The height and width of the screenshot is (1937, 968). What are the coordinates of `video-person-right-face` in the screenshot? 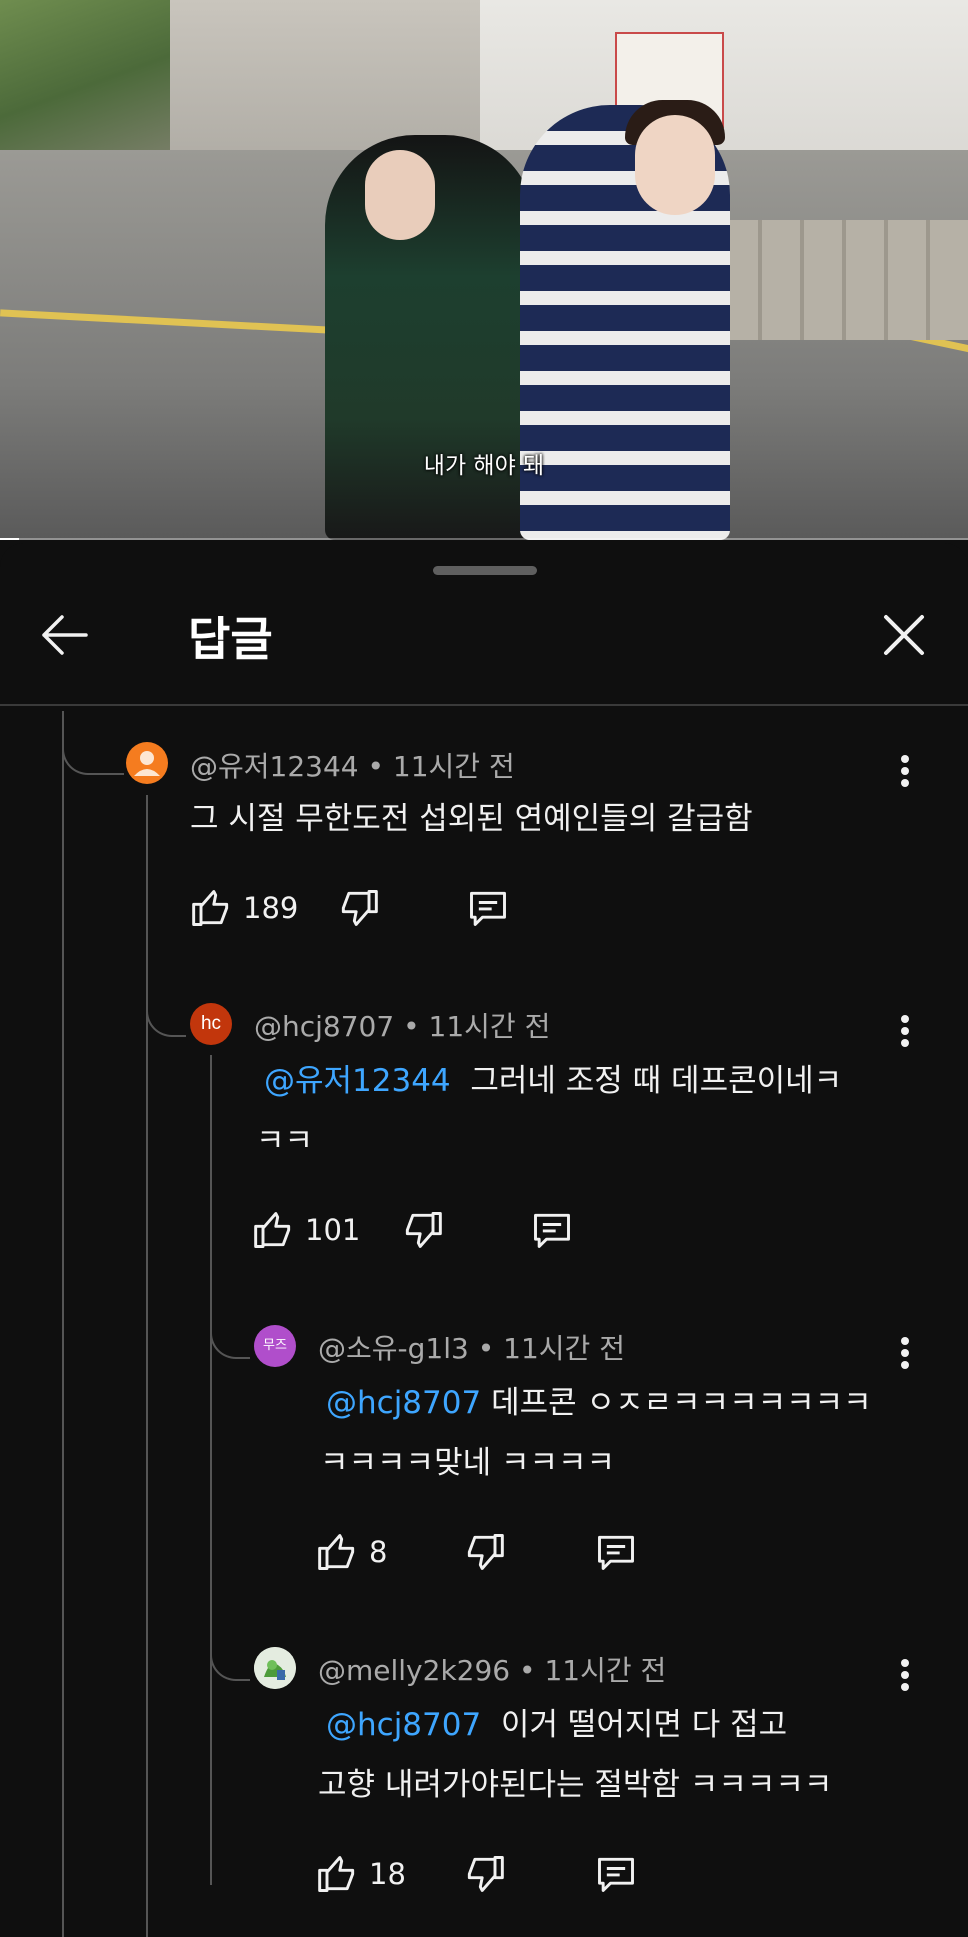 It's located at (675, 165).